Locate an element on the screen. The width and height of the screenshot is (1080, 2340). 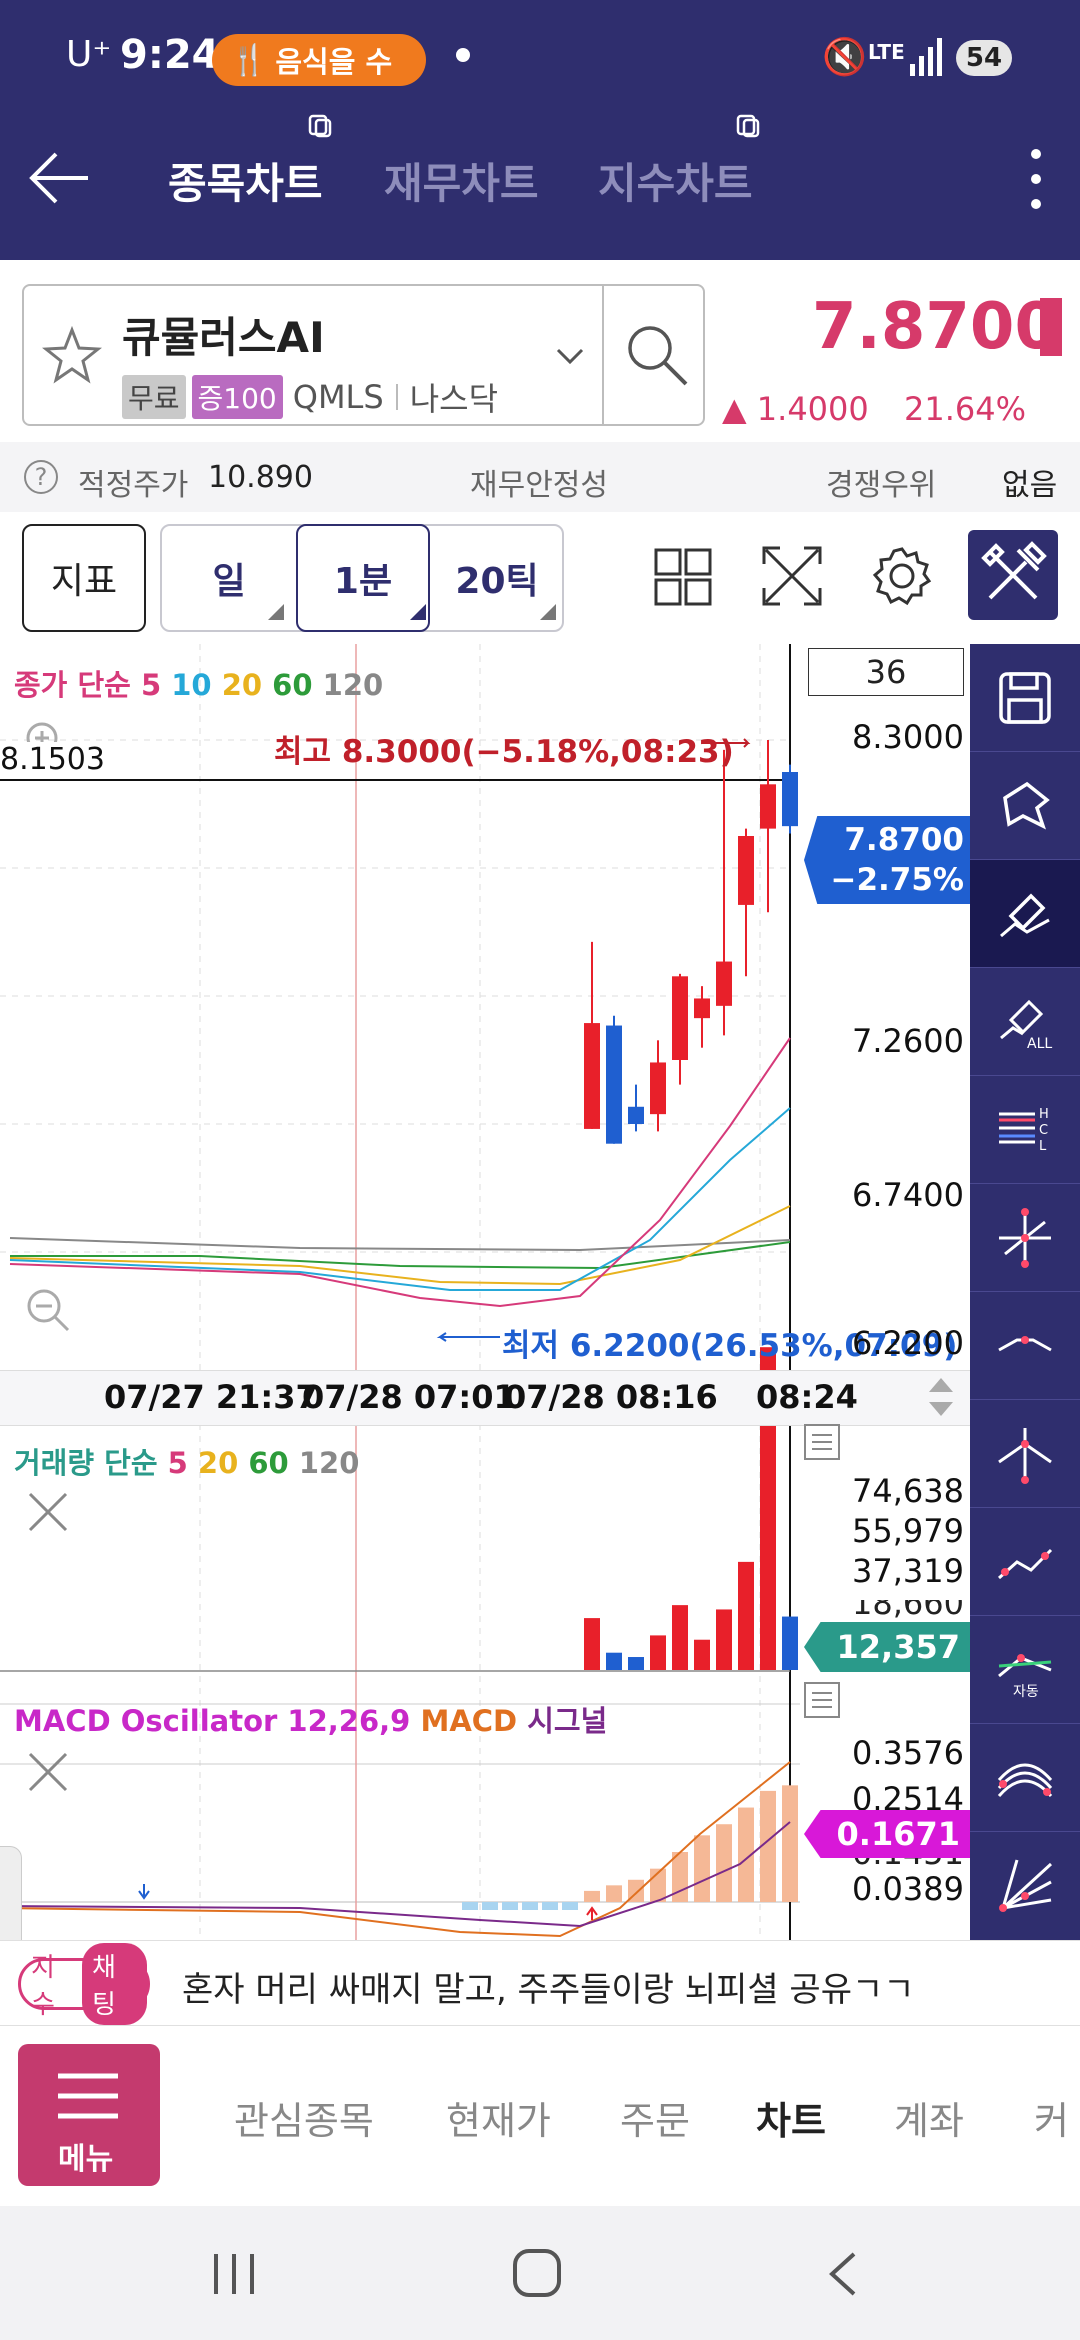
menu-label: 메뉴 is located at coordinates (86, 2159).